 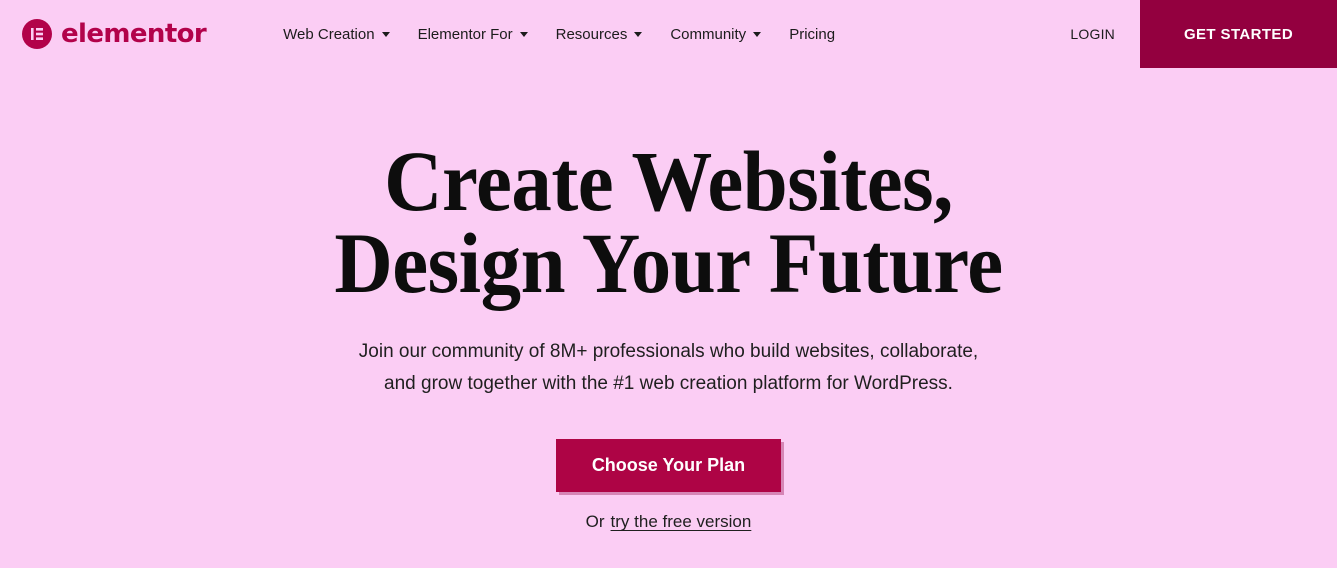 I want to click on nav-item-pricing: Pricing, so click(x=812, y=34).